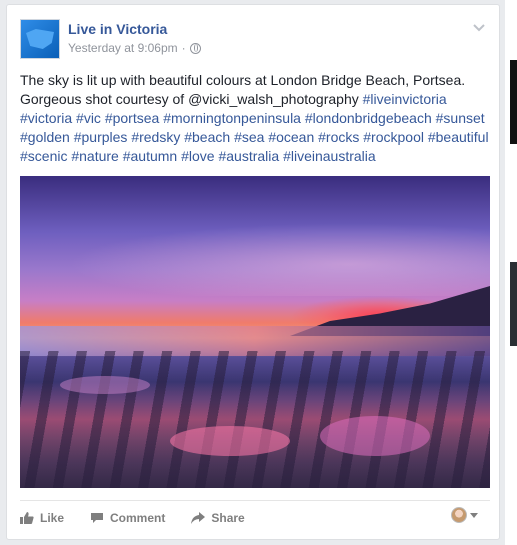 The image size is (517, 545). What do you see at coordinates (249, 137) in the screenshot?
I see `hashtag: #sea` at bounding box center [249, 137].